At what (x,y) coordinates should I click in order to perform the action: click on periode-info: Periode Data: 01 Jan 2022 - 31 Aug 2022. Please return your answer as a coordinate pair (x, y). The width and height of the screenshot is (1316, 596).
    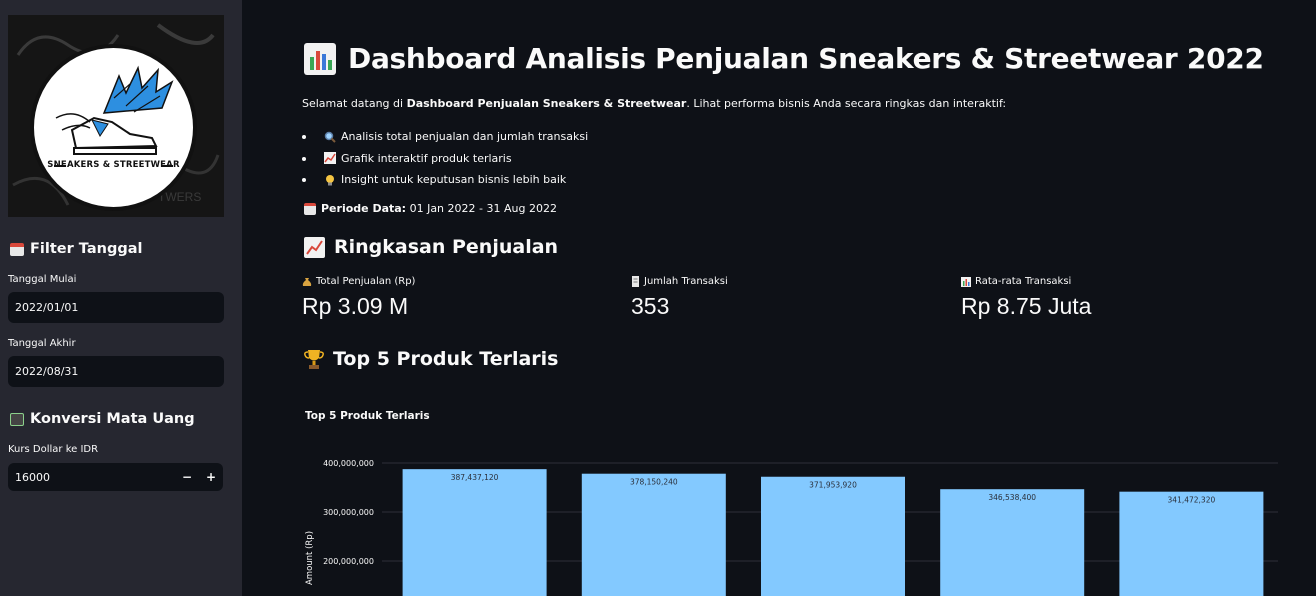
    Looking at the image, I should click on (430, 208).